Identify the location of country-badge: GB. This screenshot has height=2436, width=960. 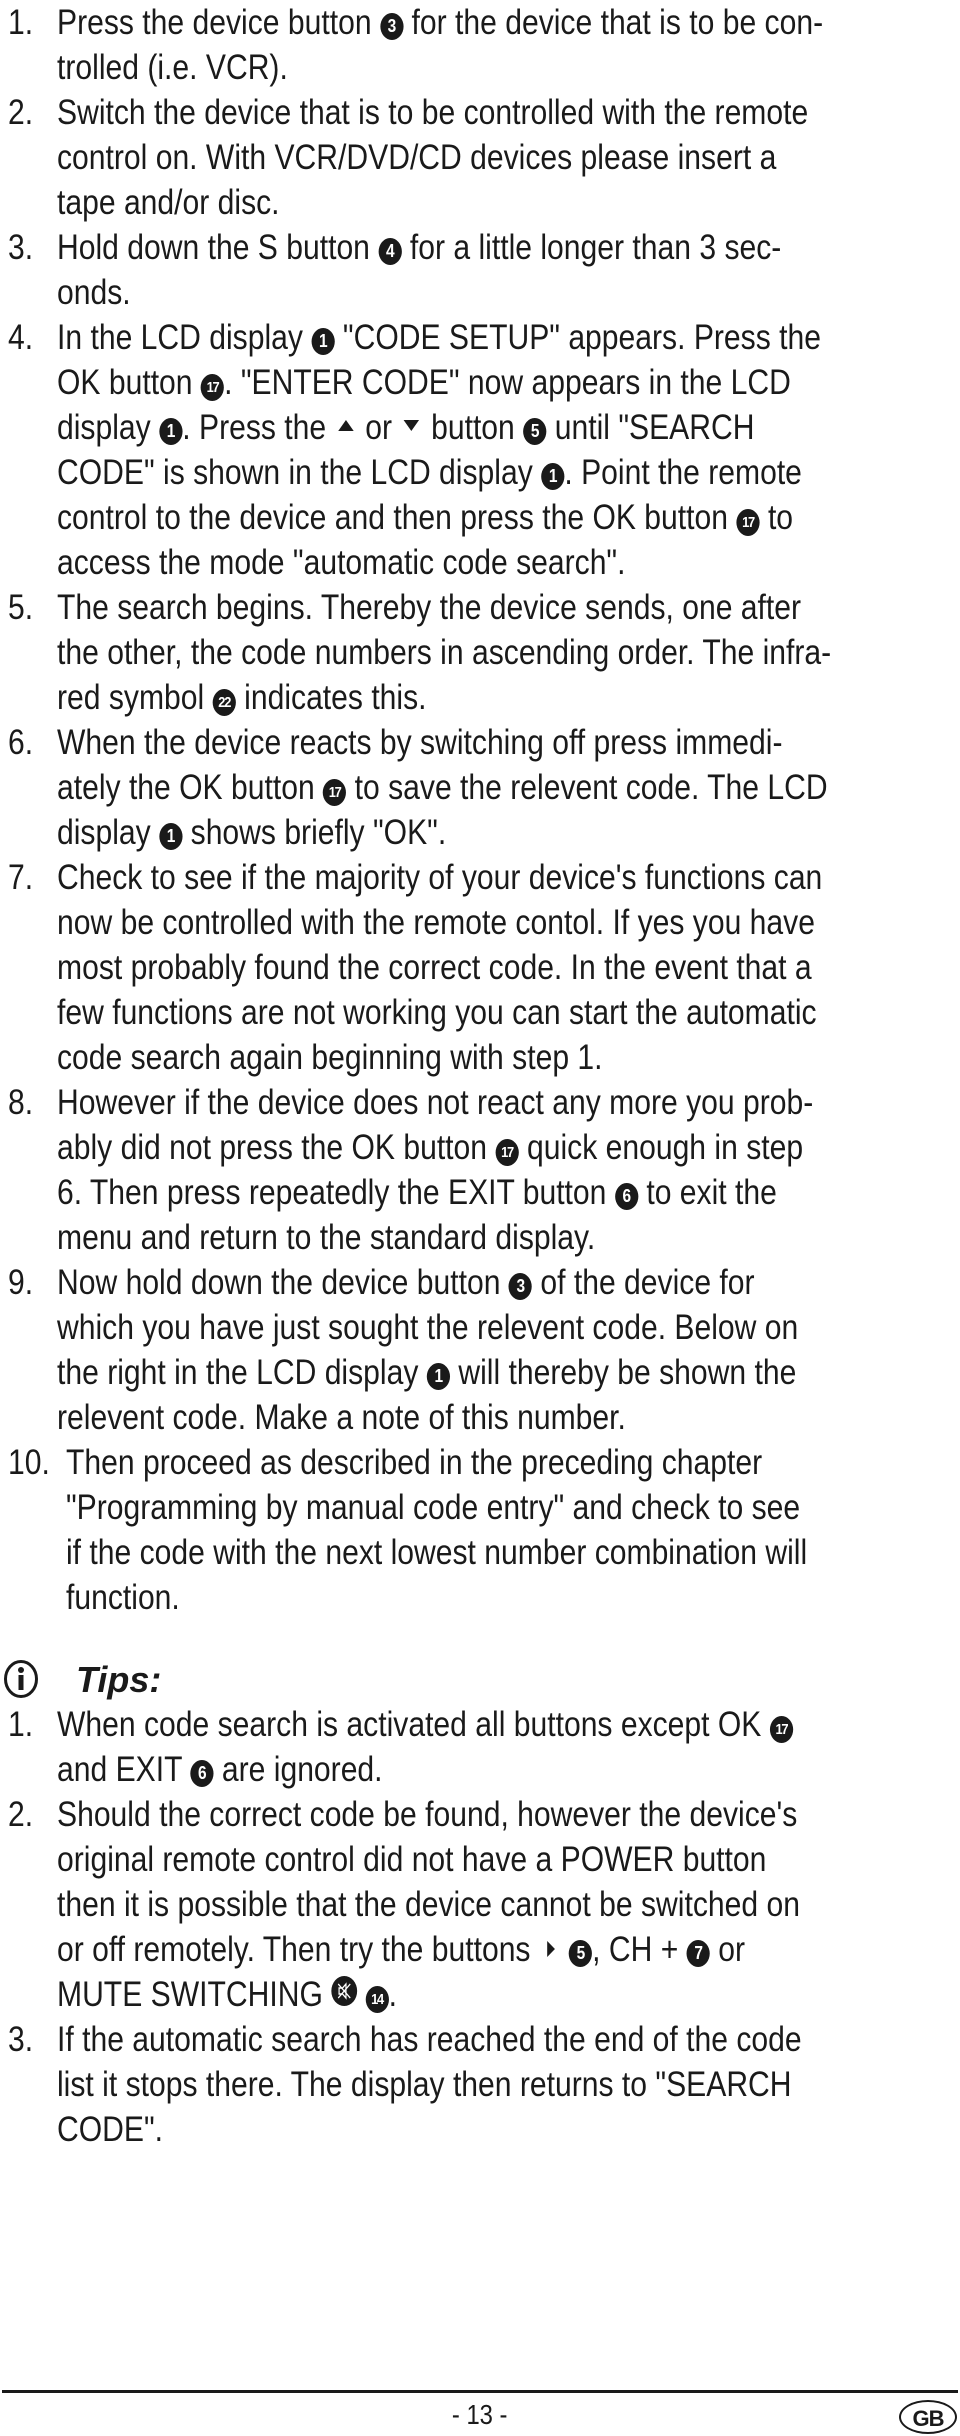
(928, 2417).